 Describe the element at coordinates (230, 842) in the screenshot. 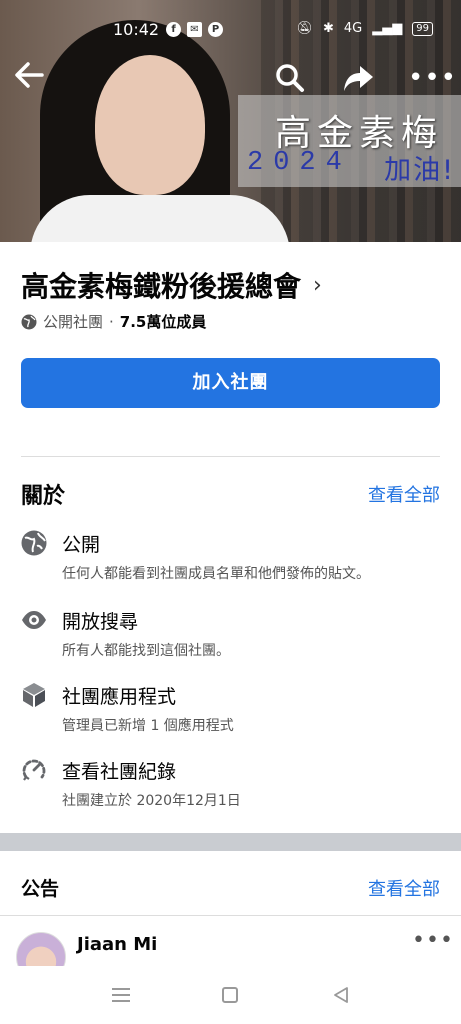

I see `section-separator` at that location.